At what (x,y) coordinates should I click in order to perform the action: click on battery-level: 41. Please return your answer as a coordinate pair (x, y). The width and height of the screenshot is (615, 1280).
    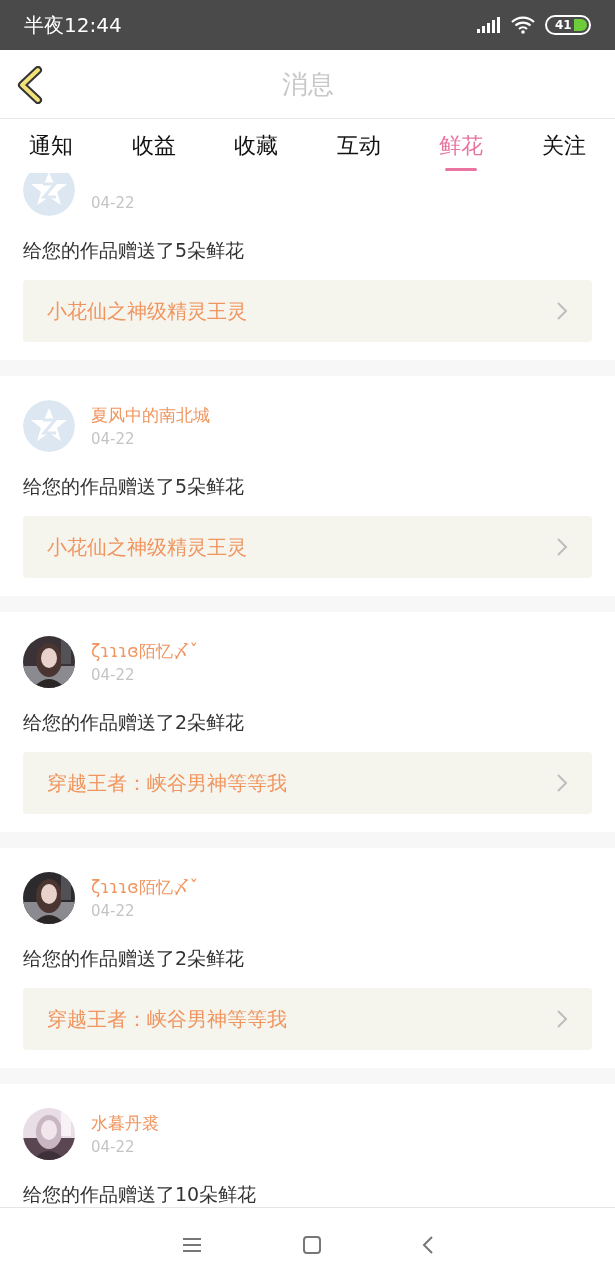
    Looking at the image, I should click on (563, 25).